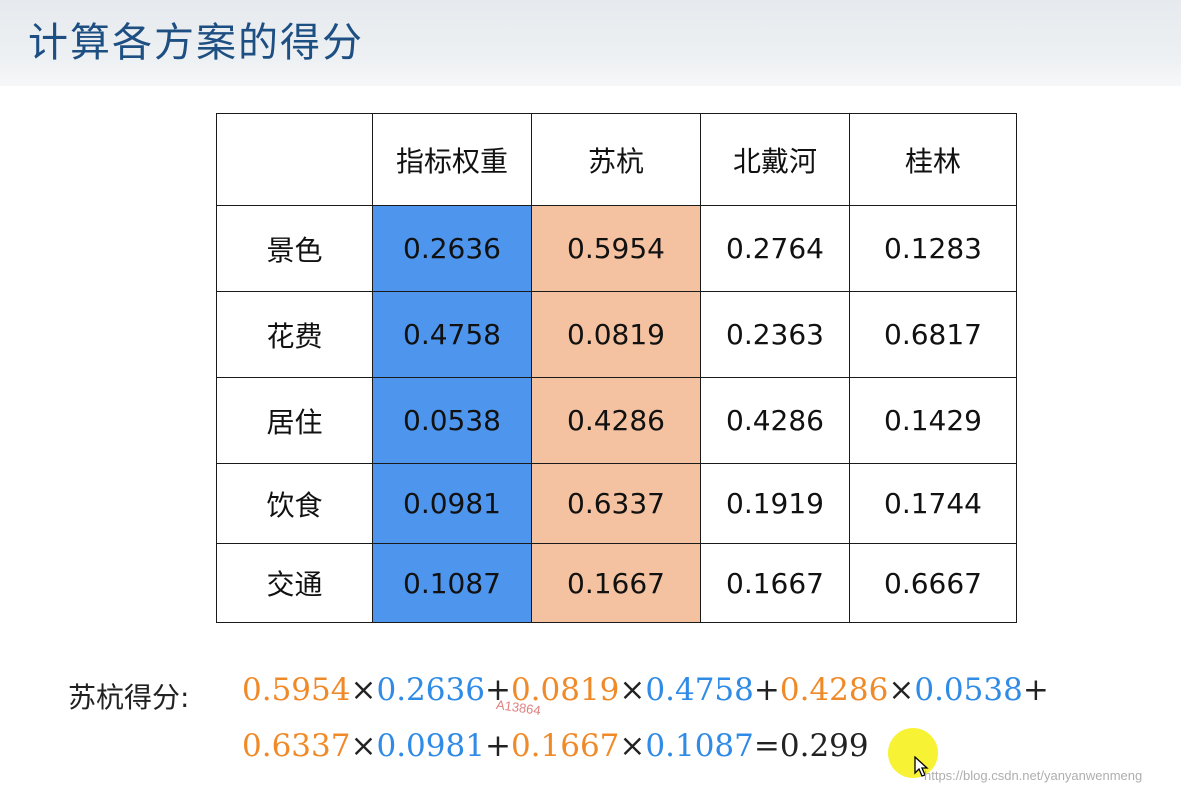 The image size is (1181, 798). I want to click on suhang-cell: 0.5954, so click(616, 248).